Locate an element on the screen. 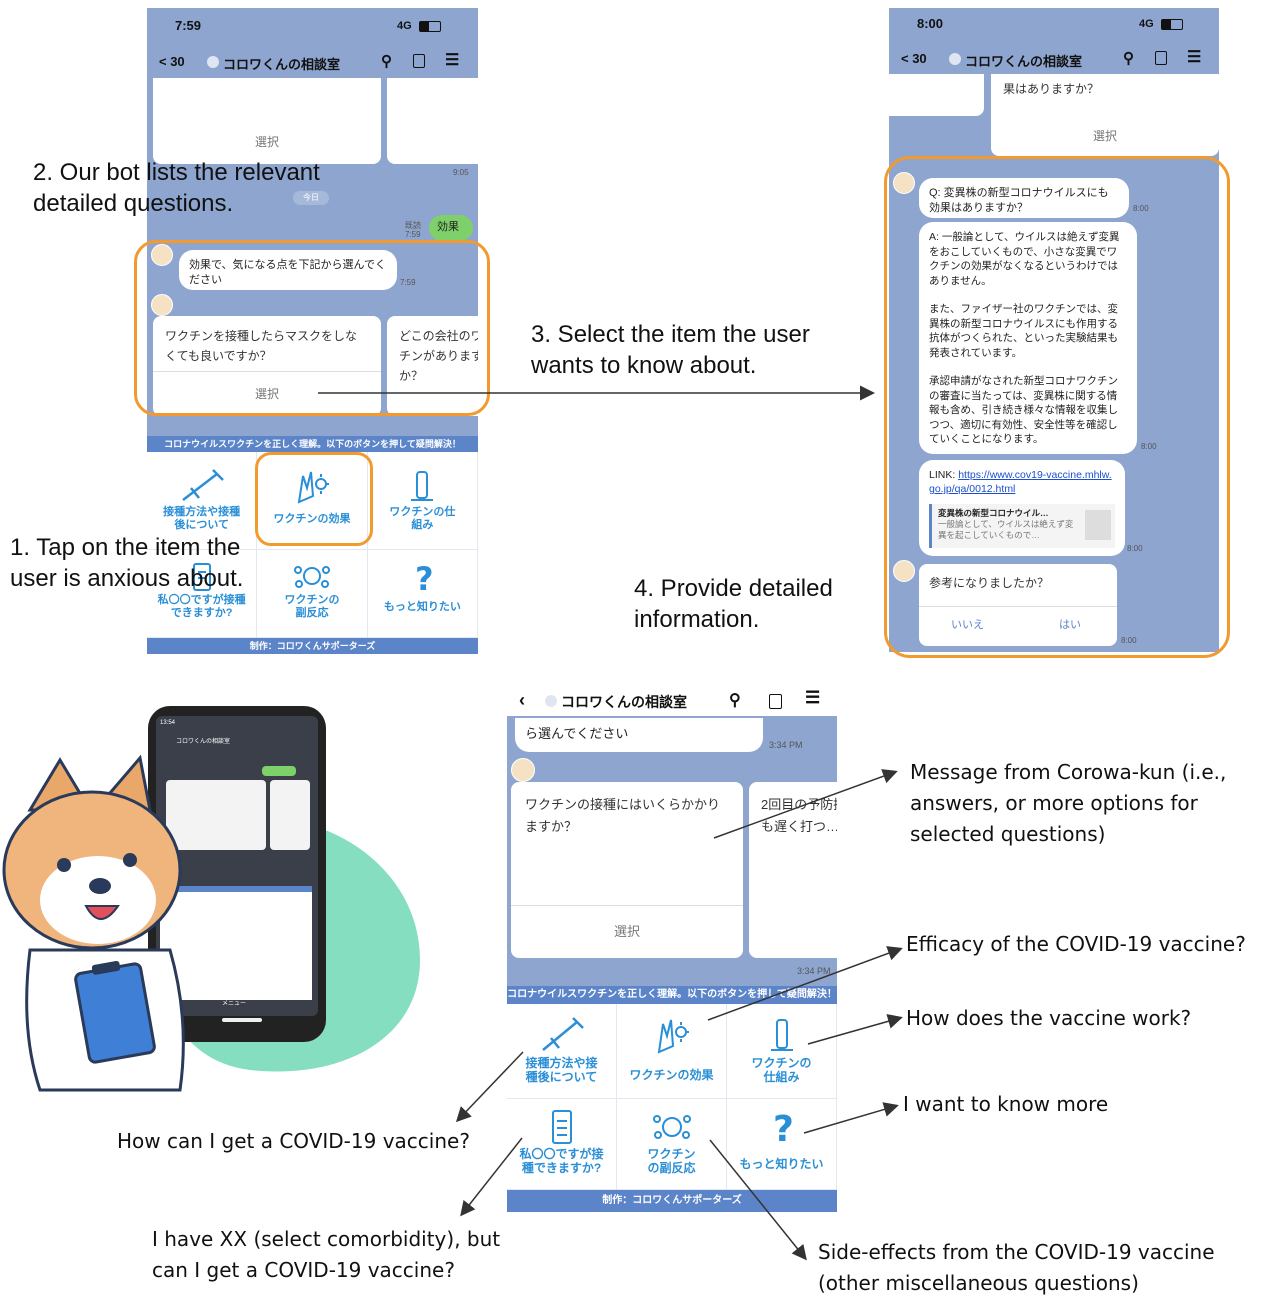  timestamp: 7:59 is located at coordinates (413, 234).